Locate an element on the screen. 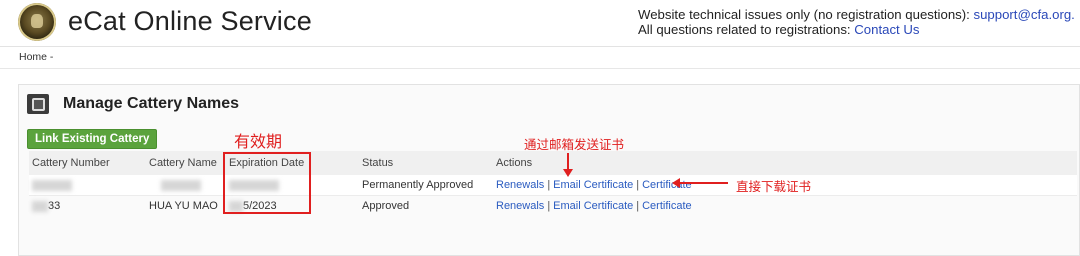 This screenshot has height=256, width=1080. cattery-name-cell is located at coordinates (181, 185).